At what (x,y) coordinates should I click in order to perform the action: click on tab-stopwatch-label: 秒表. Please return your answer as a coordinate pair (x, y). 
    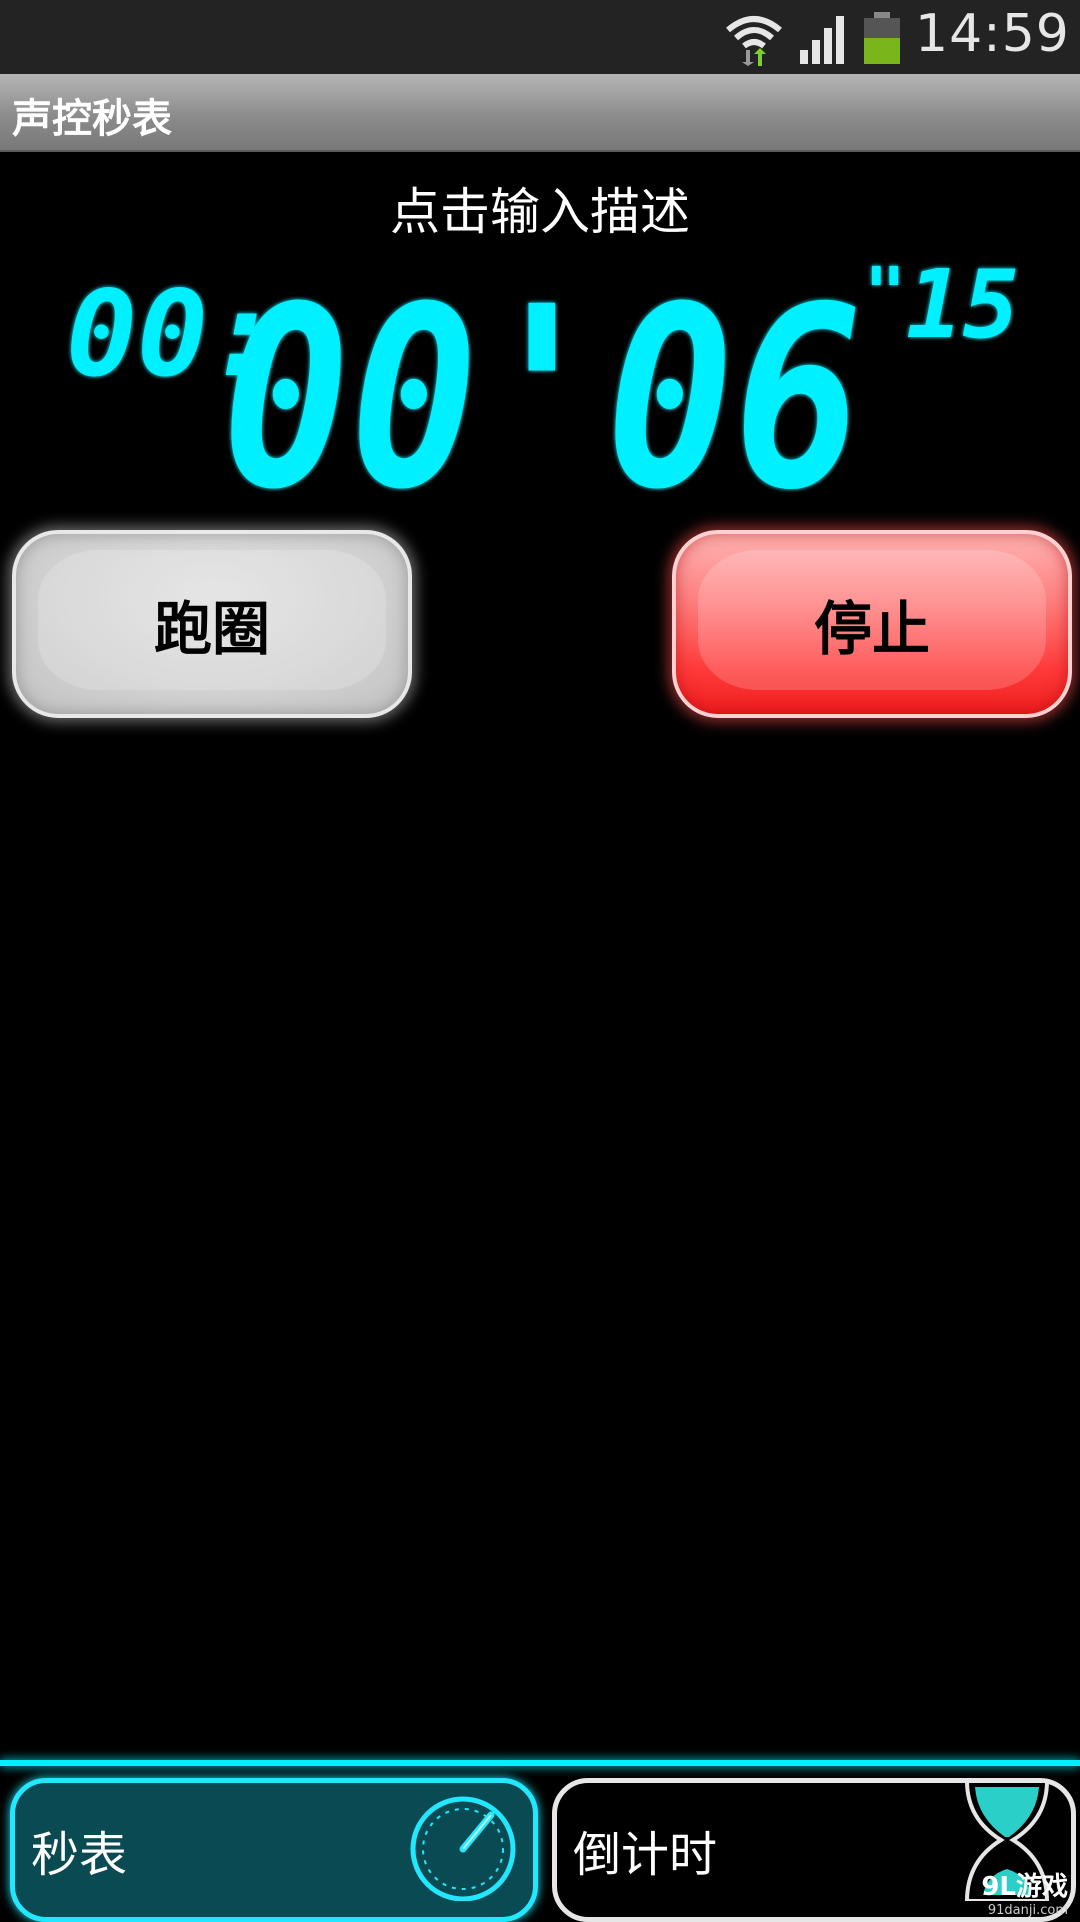
    Looking at the image, I should click on (79, 1855).